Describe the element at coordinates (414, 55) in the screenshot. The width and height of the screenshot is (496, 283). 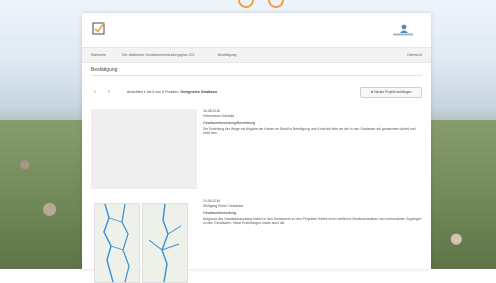
I see `breadcrumb-overview-link: Übersicht` at that location.